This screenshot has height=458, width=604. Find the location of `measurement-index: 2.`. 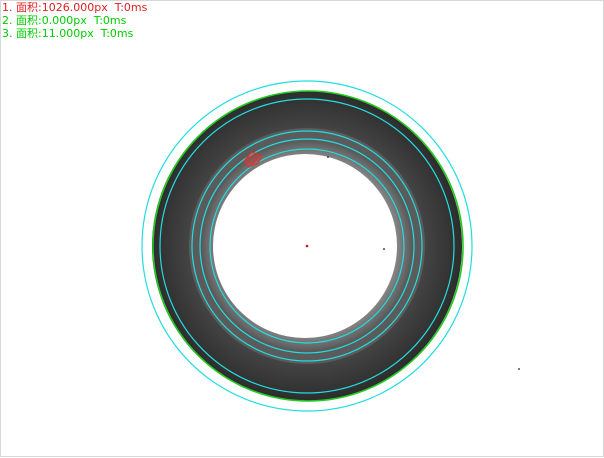

measurement-index: 2. is located at coordinates (7, 20).